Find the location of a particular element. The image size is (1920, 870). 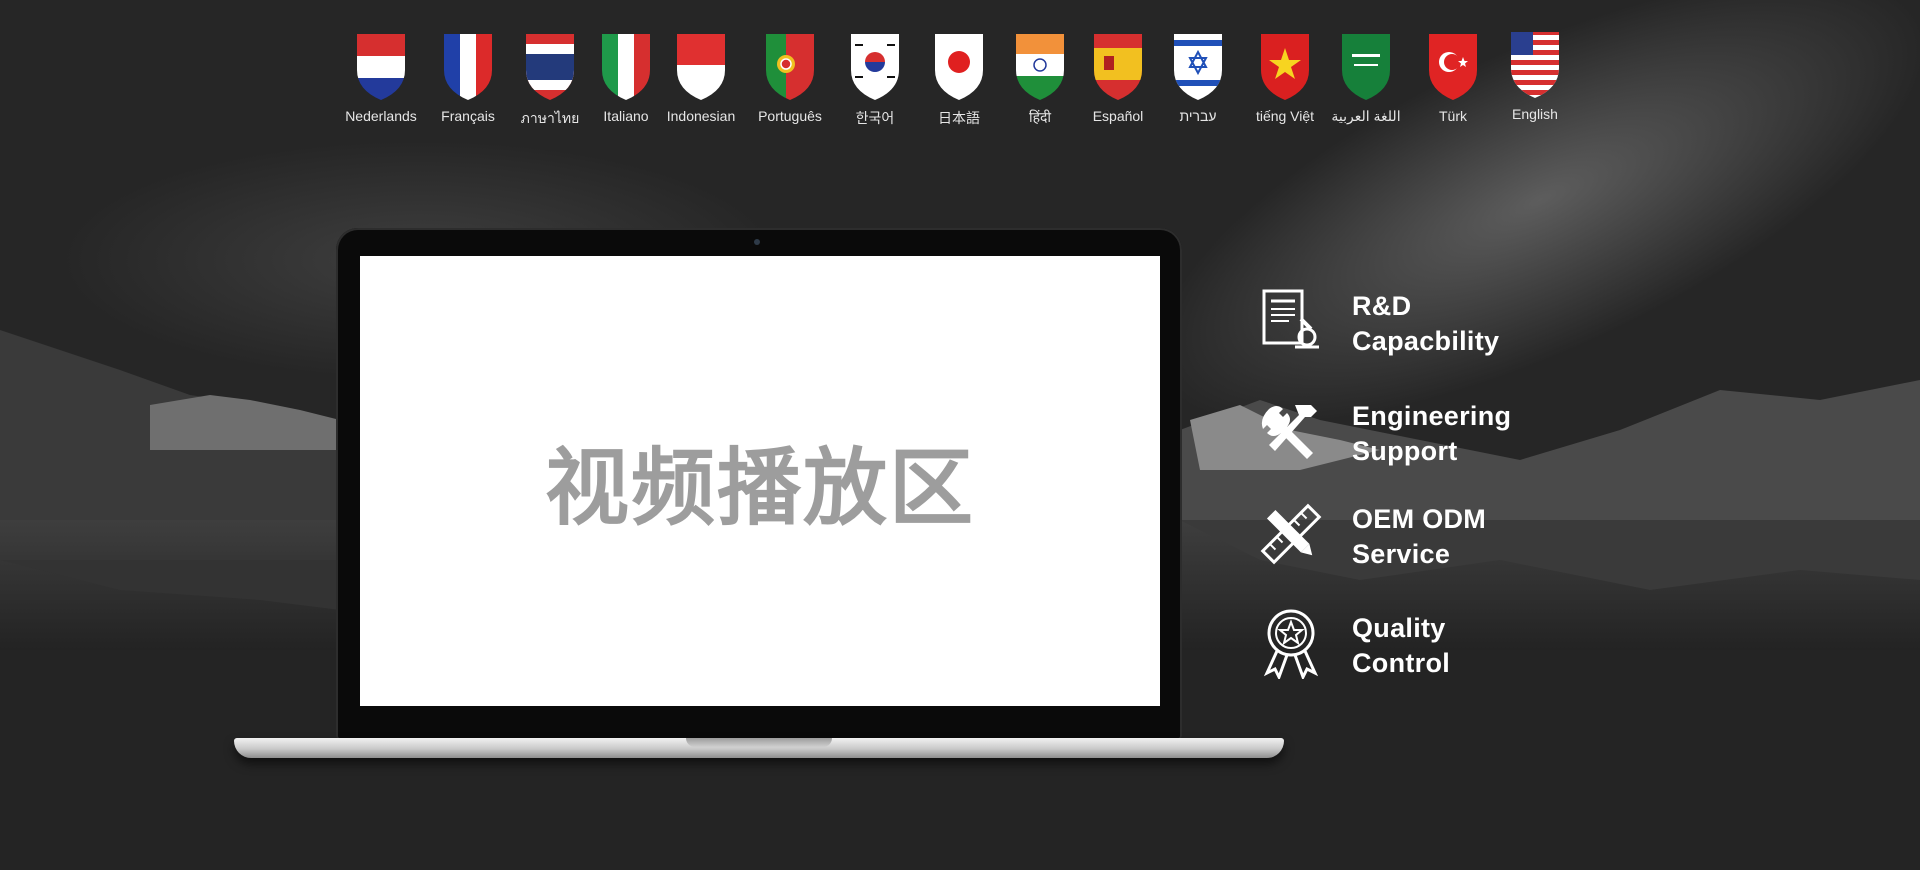

language-label: Español is located at coordinates (1118, 116).